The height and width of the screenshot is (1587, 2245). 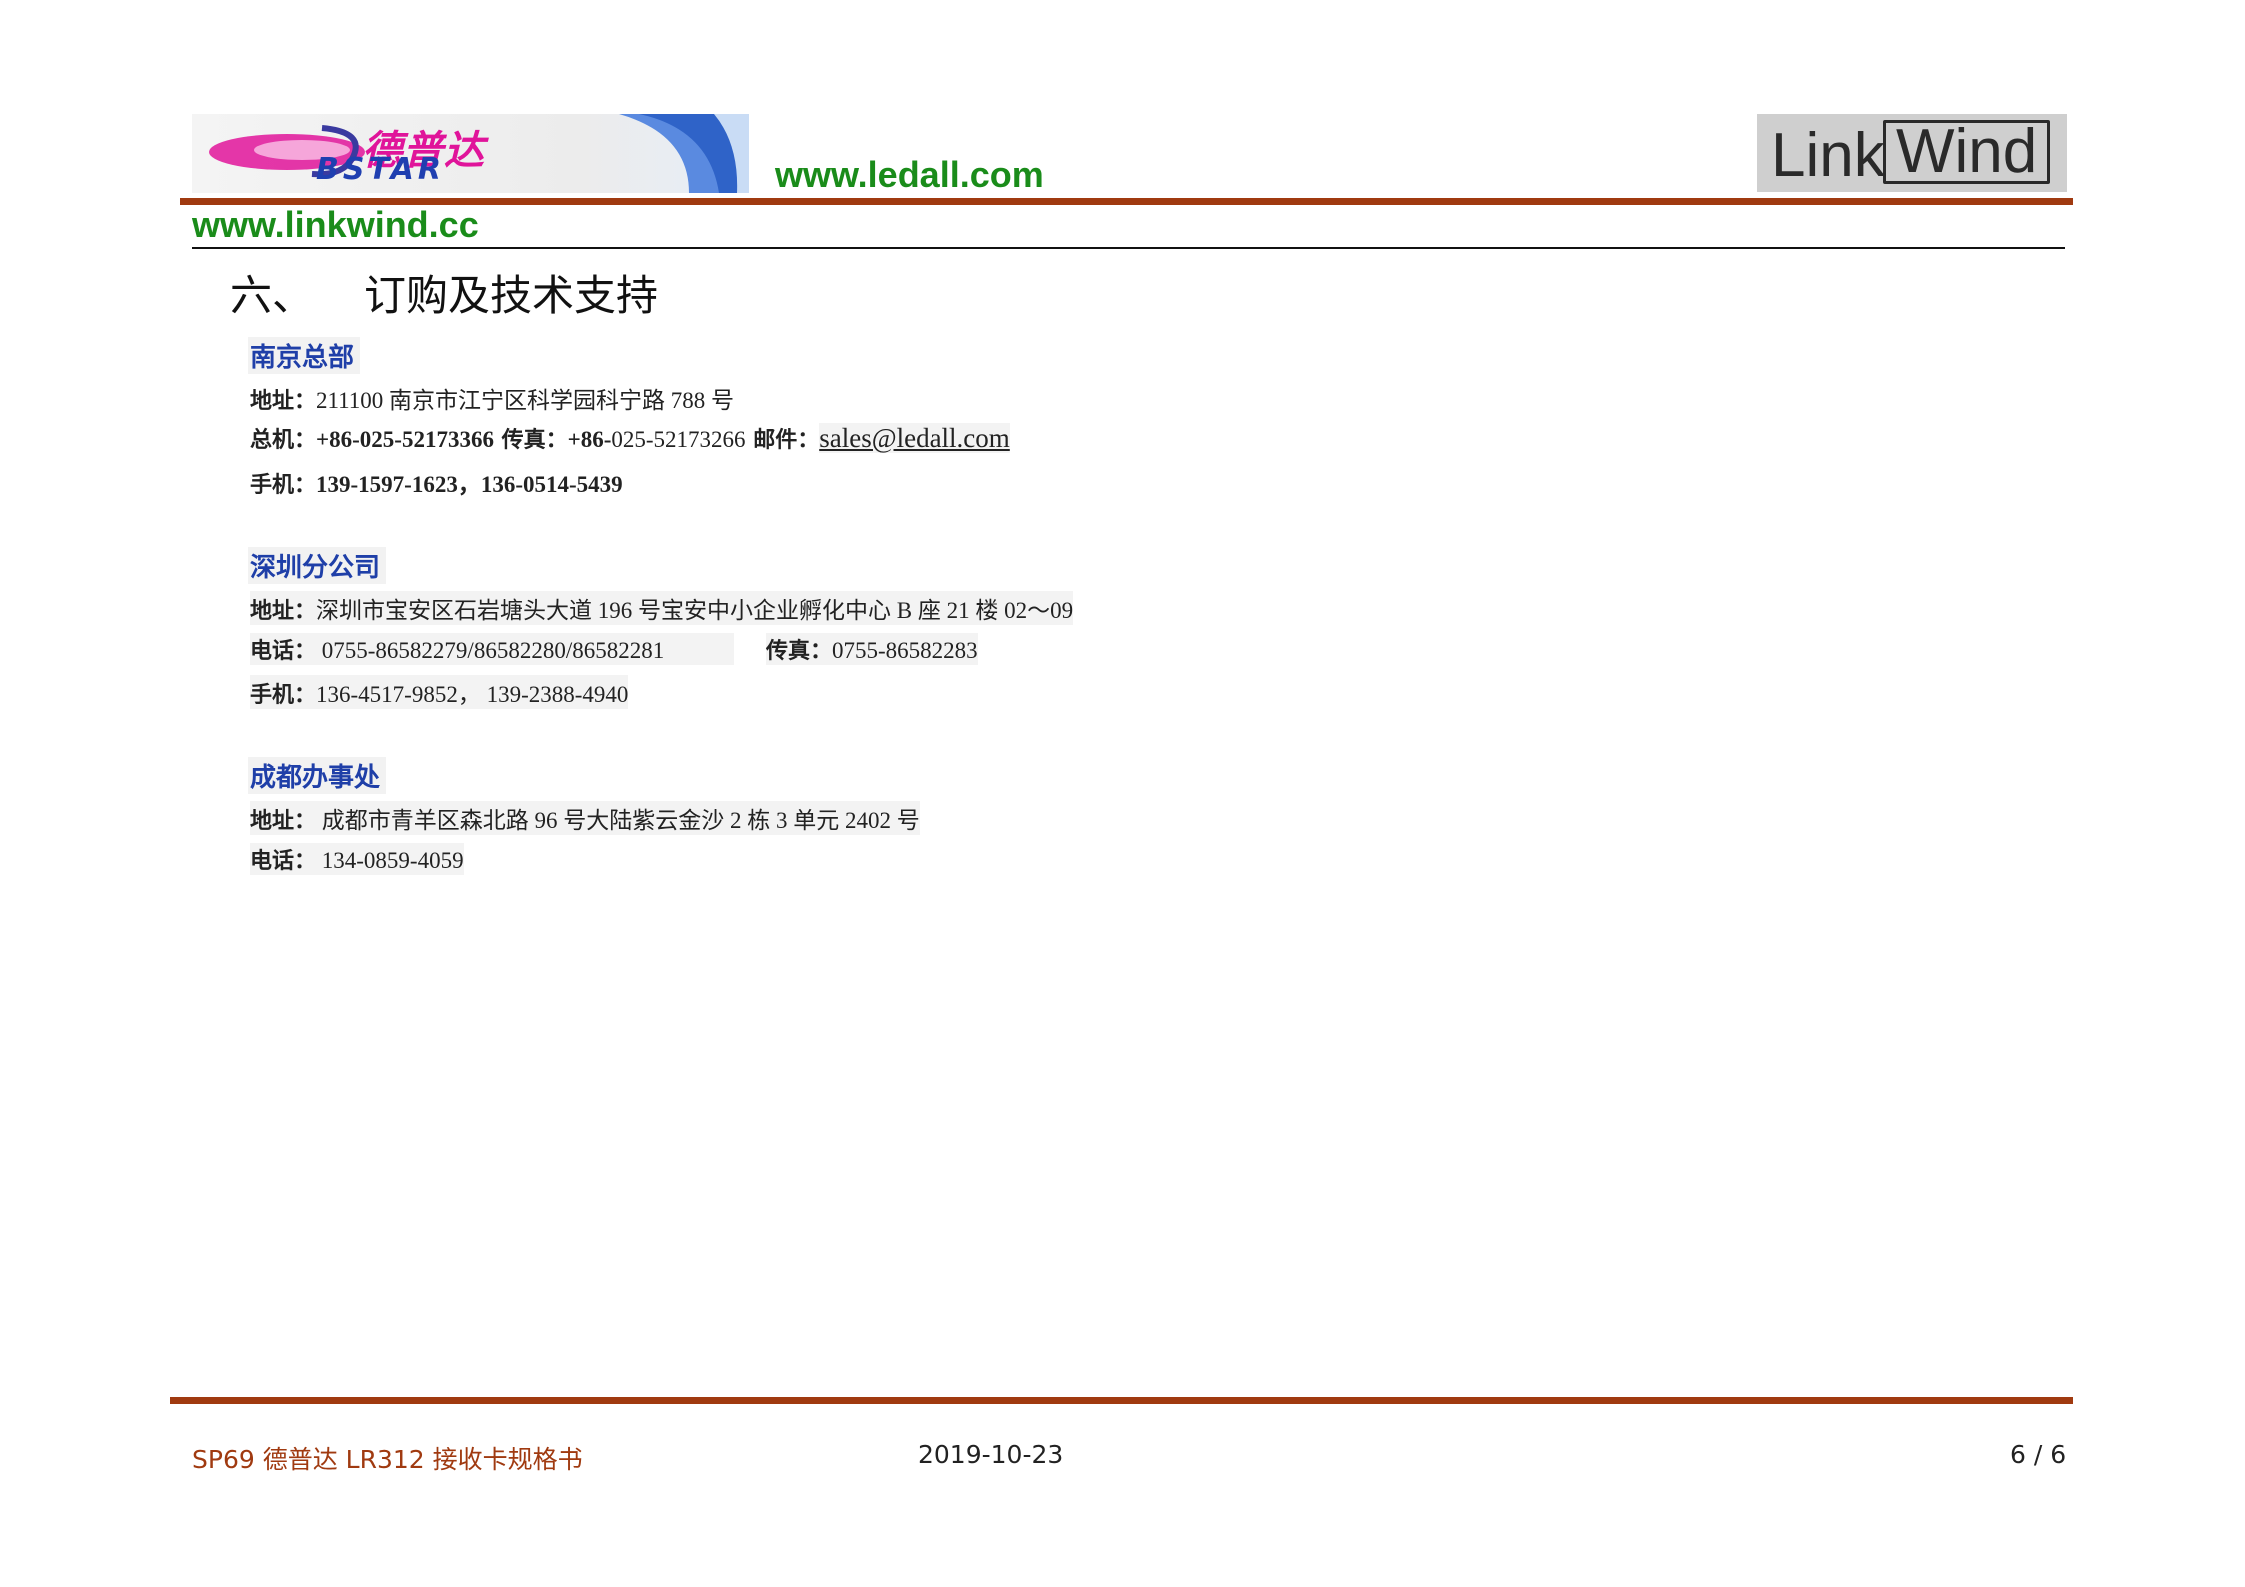 I want to click on footer-rule, so click(x=1121, y=1400).